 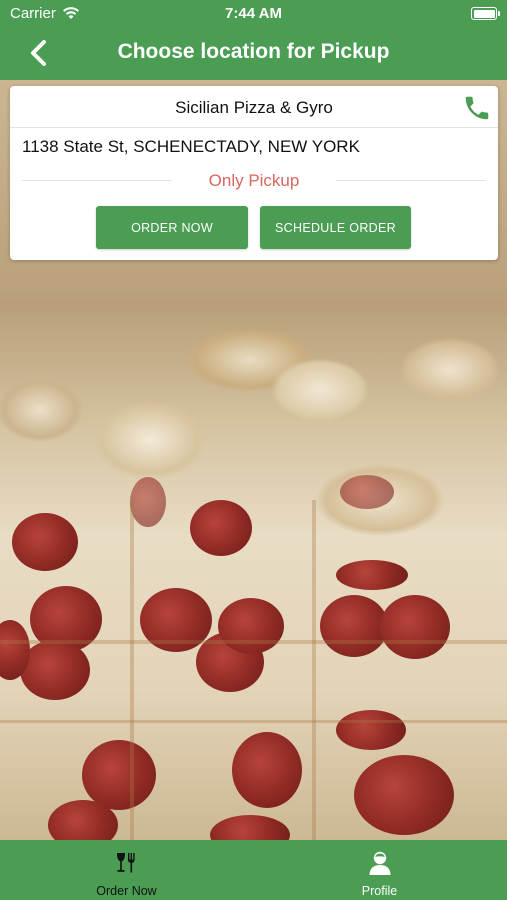 I want to click on tab-order-now: Order Now, so click(x=126, y=870).